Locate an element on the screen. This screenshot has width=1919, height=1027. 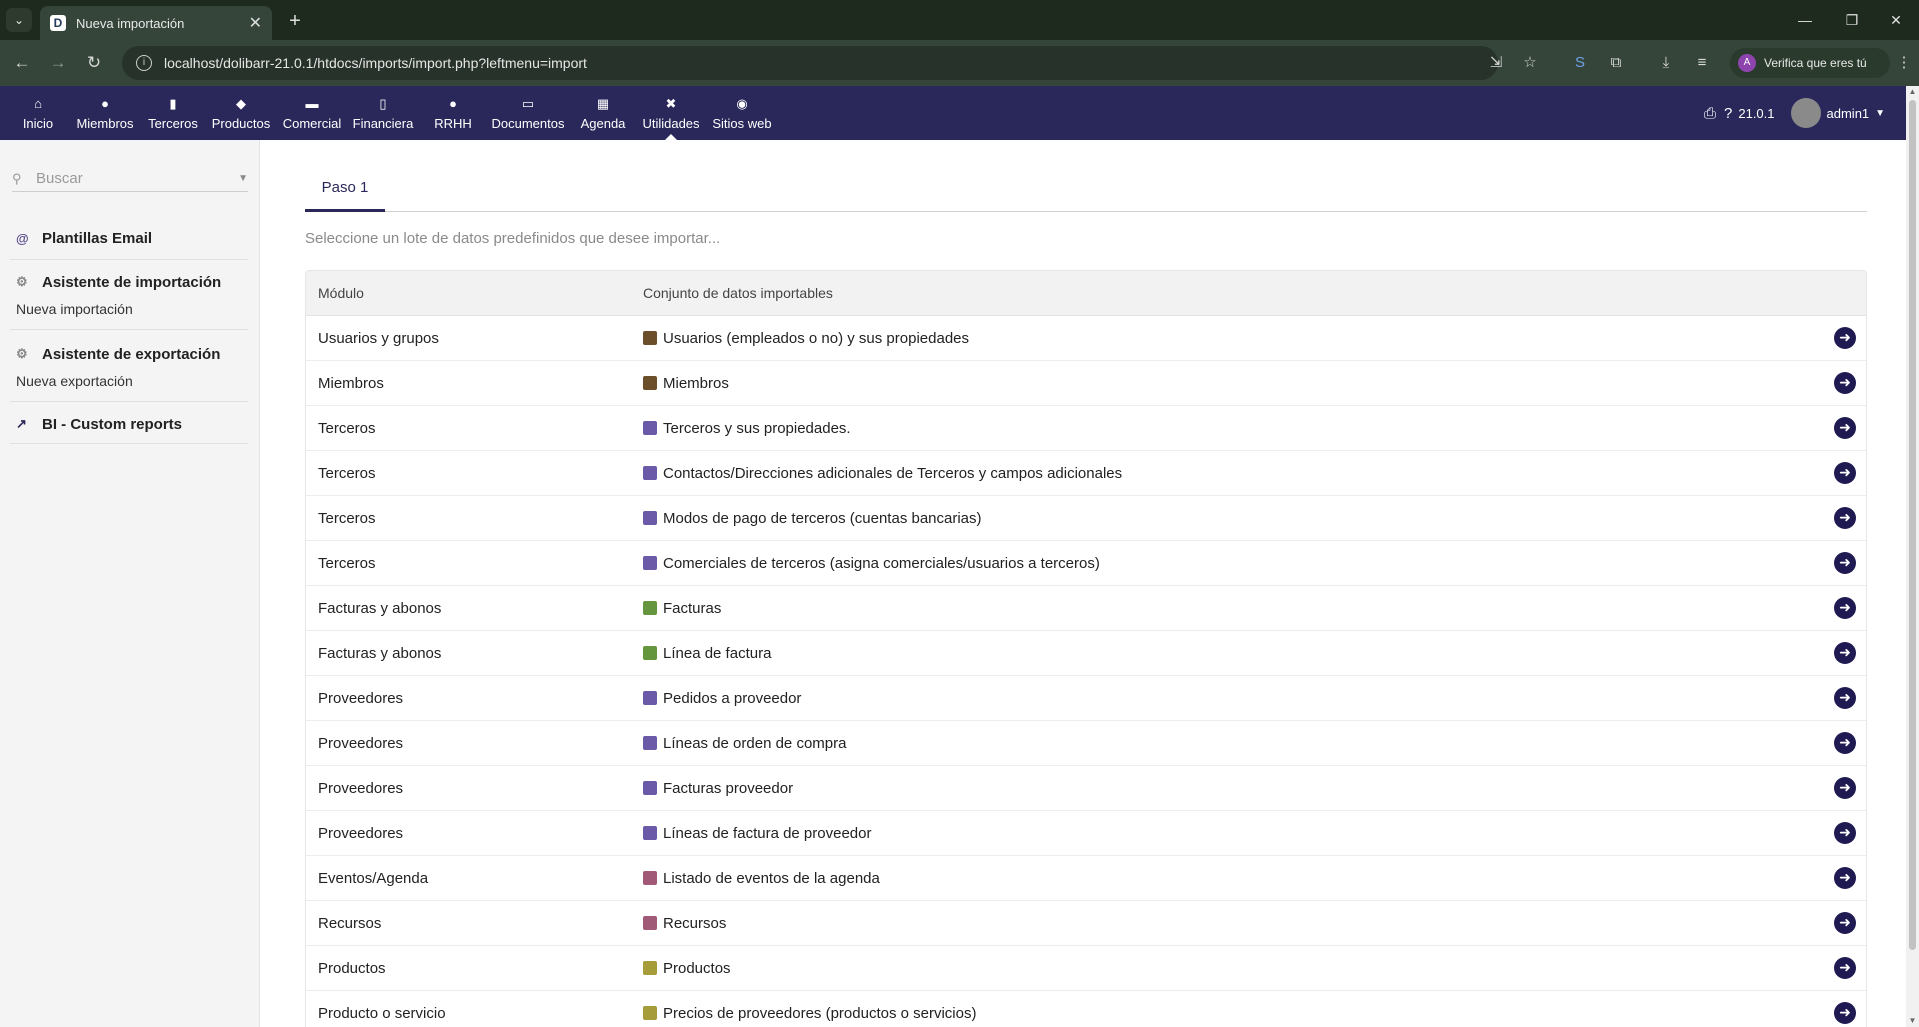
user-dropdown-icon: ▼ is located at coordinates (1880, 113).